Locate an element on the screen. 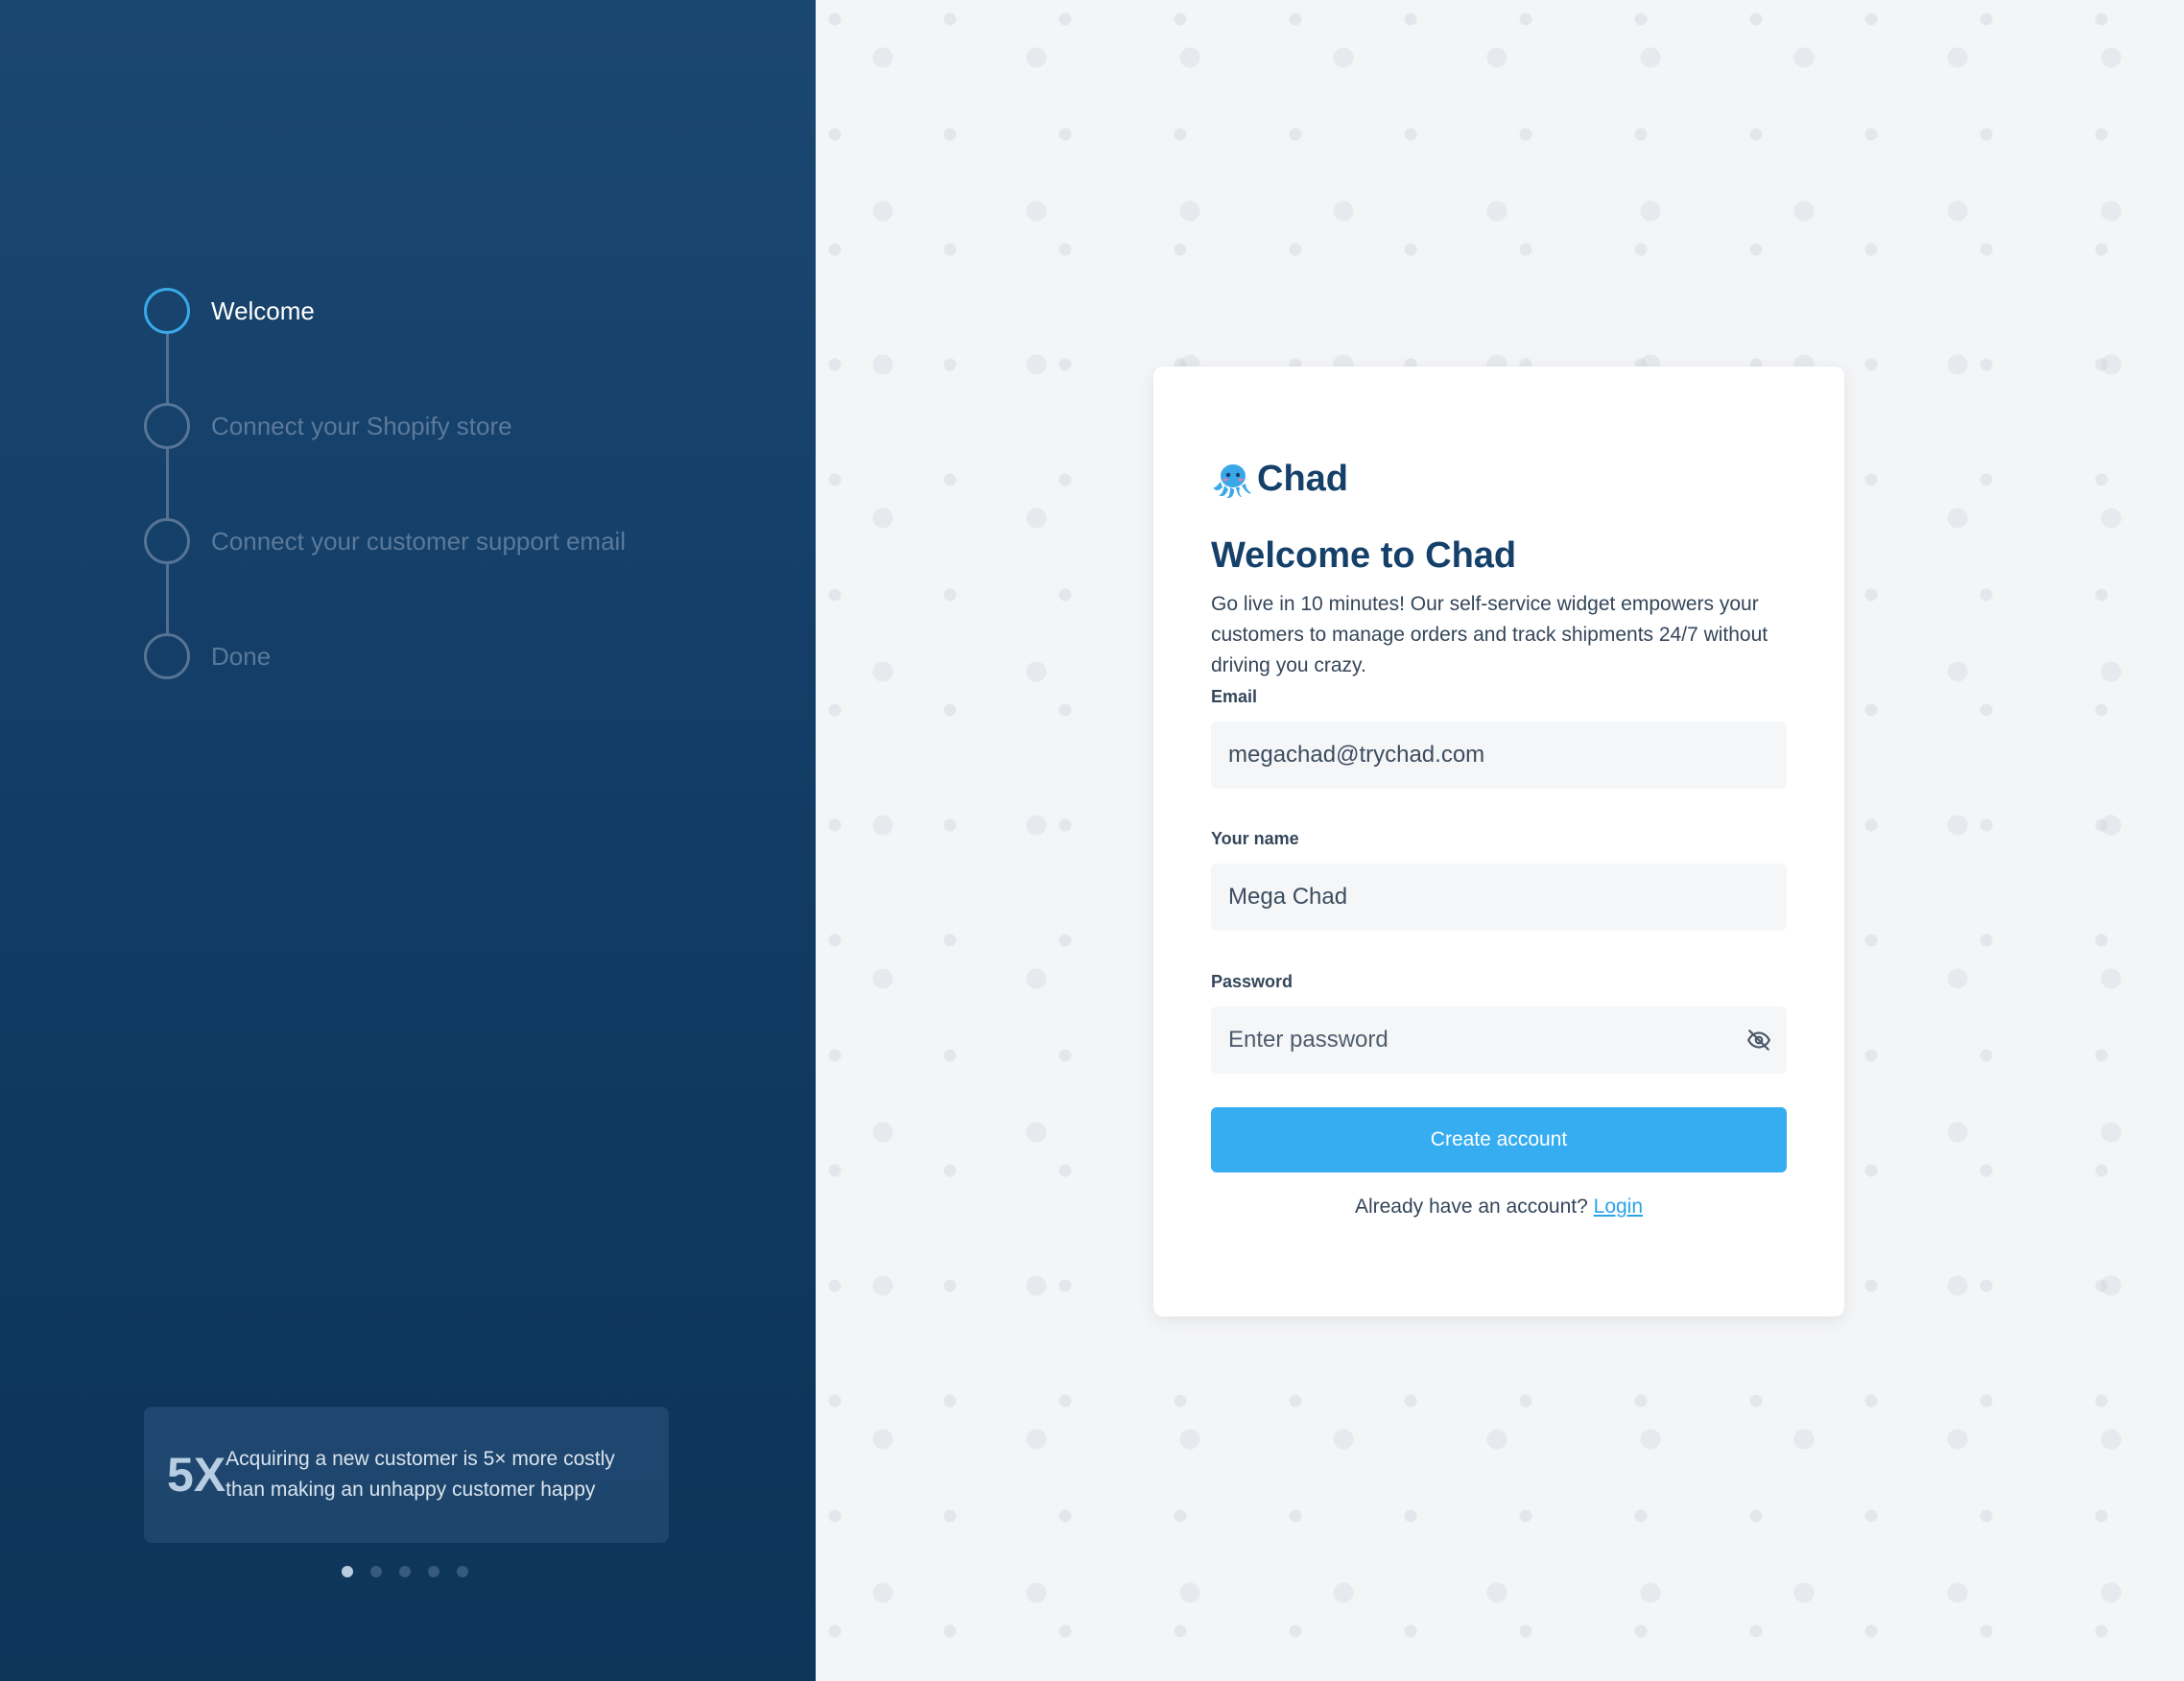 This screenshot has height=1681, width=2184. name-field: Mega Chad is located at coordinates (1499, 897).